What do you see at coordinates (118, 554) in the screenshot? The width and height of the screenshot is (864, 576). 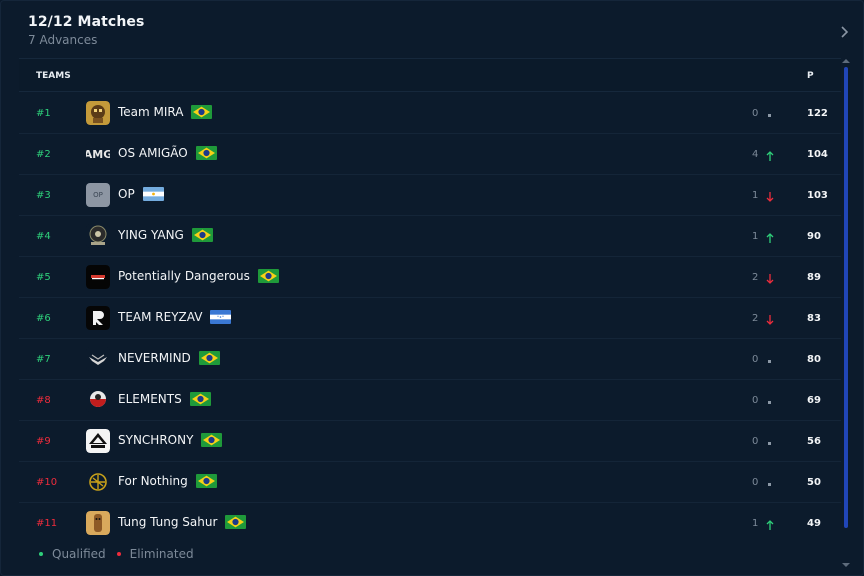 I see `eliminated-dot-icon` at bounding box center [118, 554].